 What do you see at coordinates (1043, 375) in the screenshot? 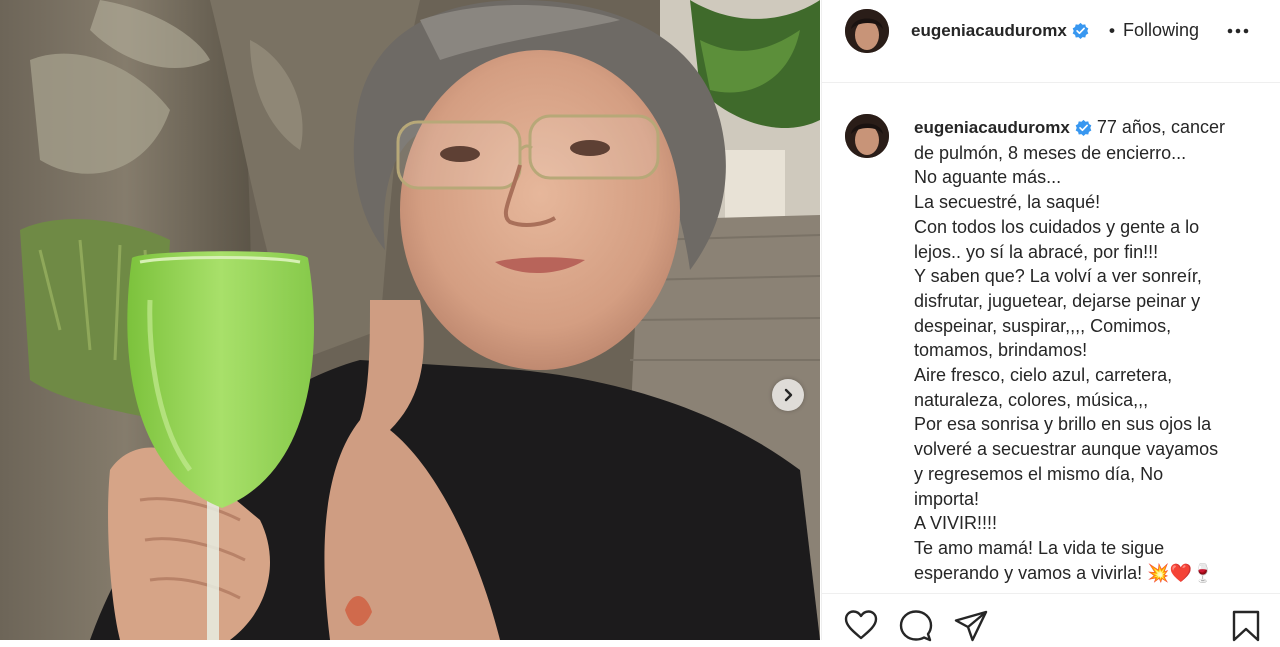
I see `caption-line: Aire fresco, cielo azul, carretera,` at bounding box center [1043, 375].